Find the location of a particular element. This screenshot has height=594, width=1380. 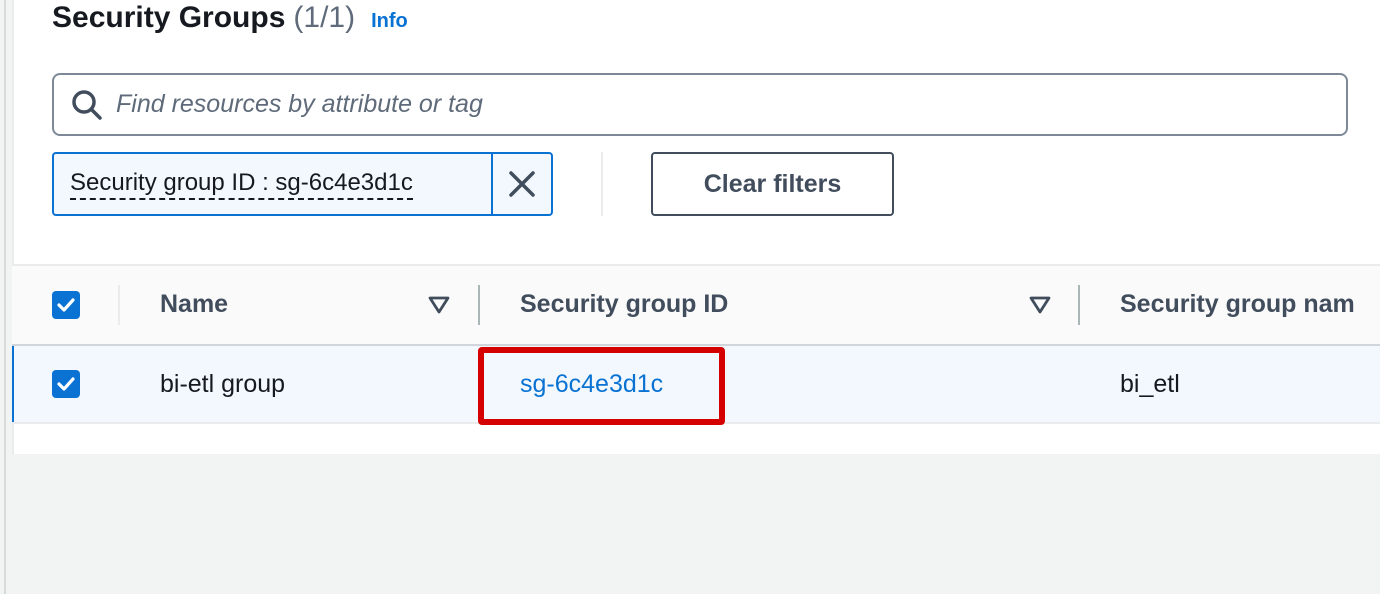

cell-security-group-name: bi_etl is located at coordinates (1150, 384).